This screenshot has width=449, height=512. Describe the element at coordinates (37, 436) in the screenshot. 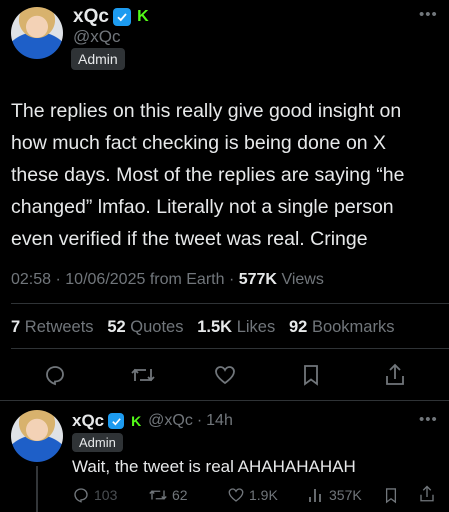

I see `reply-avatar` at that location.